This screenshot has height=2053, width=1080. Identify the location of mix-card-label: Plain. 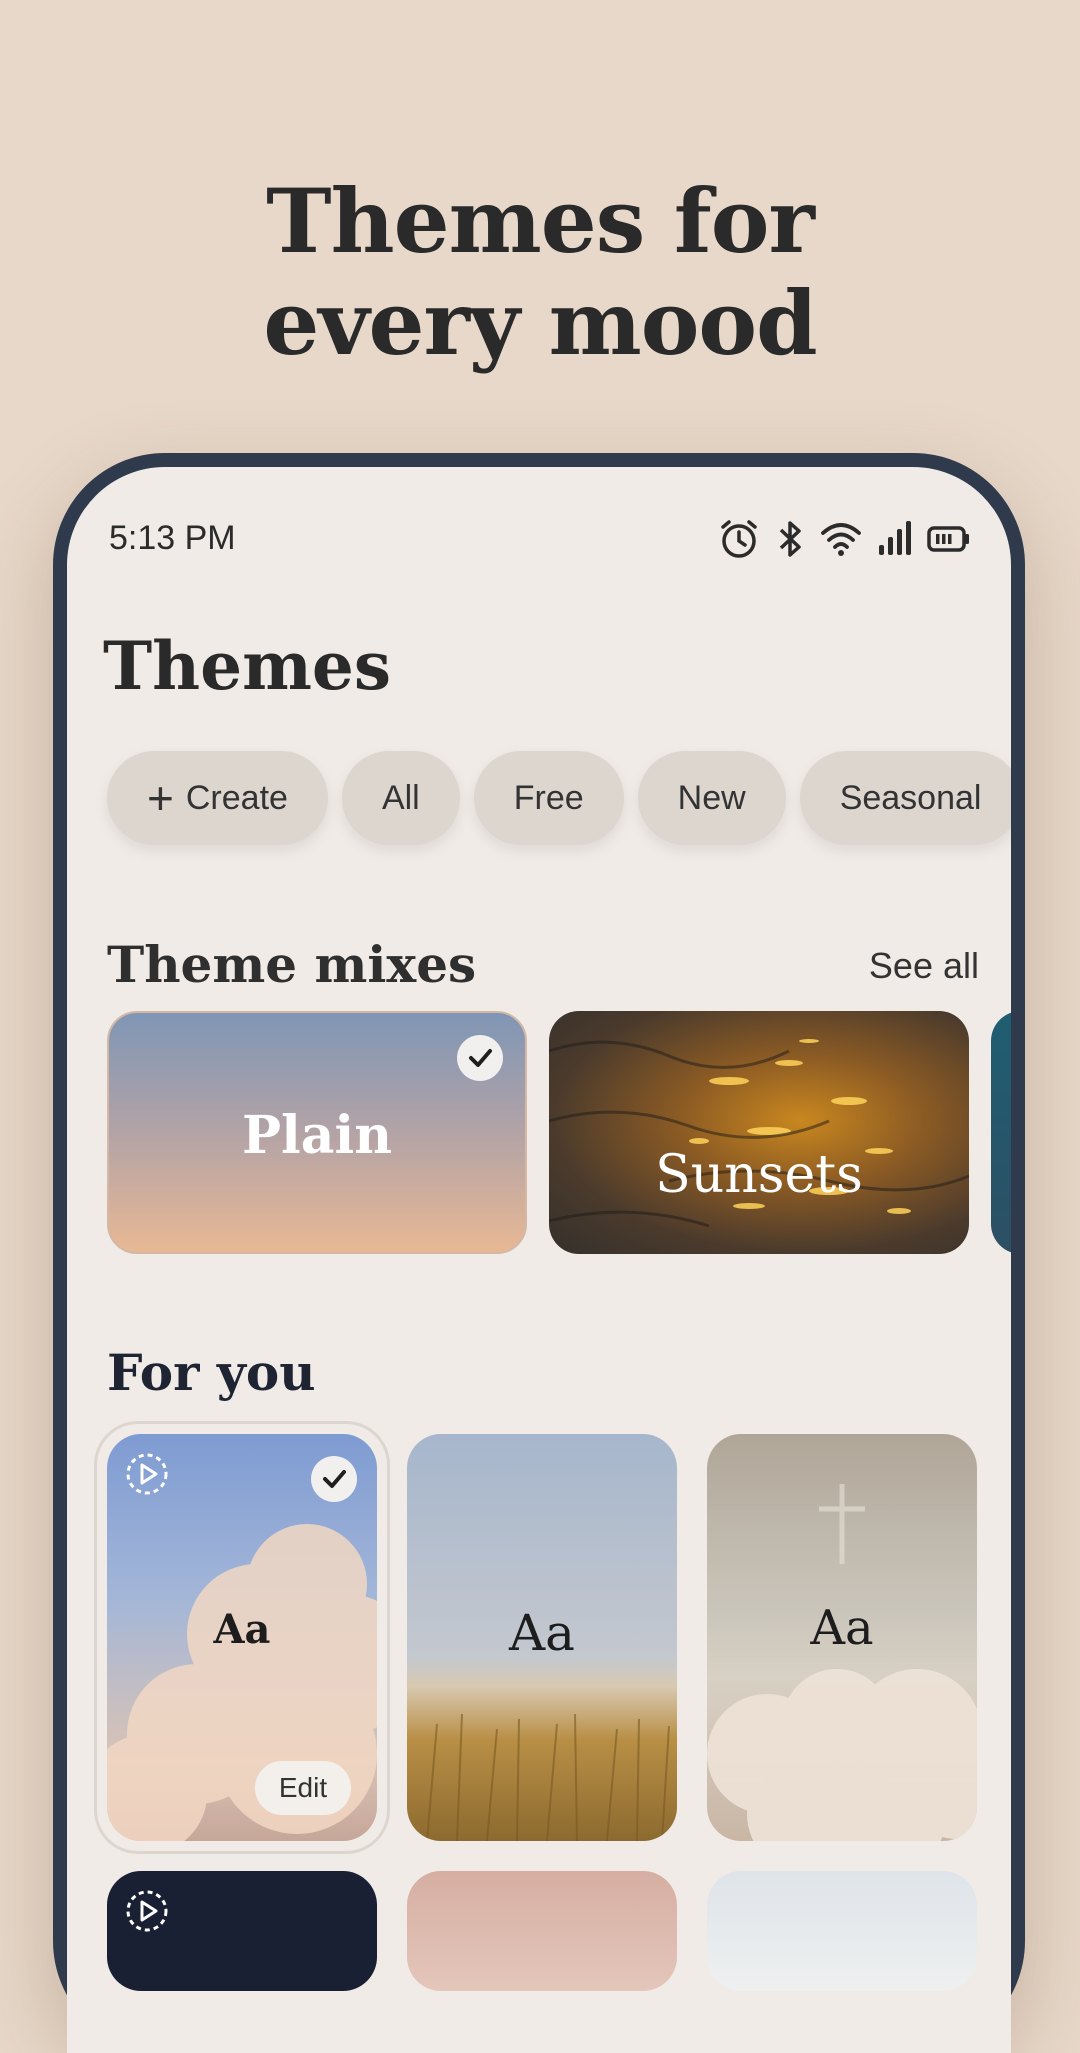
(317, 1135).